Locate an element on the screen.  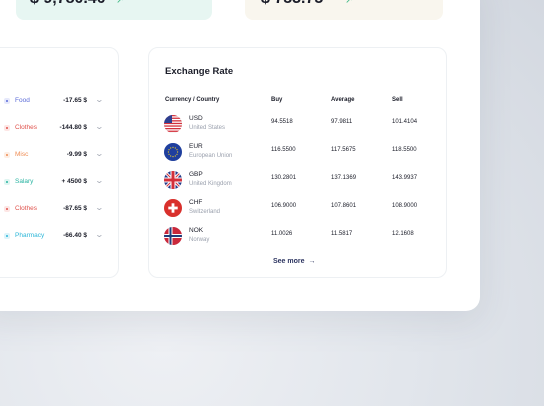
exchange-row-chf: CHF Switzerland 106.9000 107.8601 108.9000 is located at coordinates (297, 209).